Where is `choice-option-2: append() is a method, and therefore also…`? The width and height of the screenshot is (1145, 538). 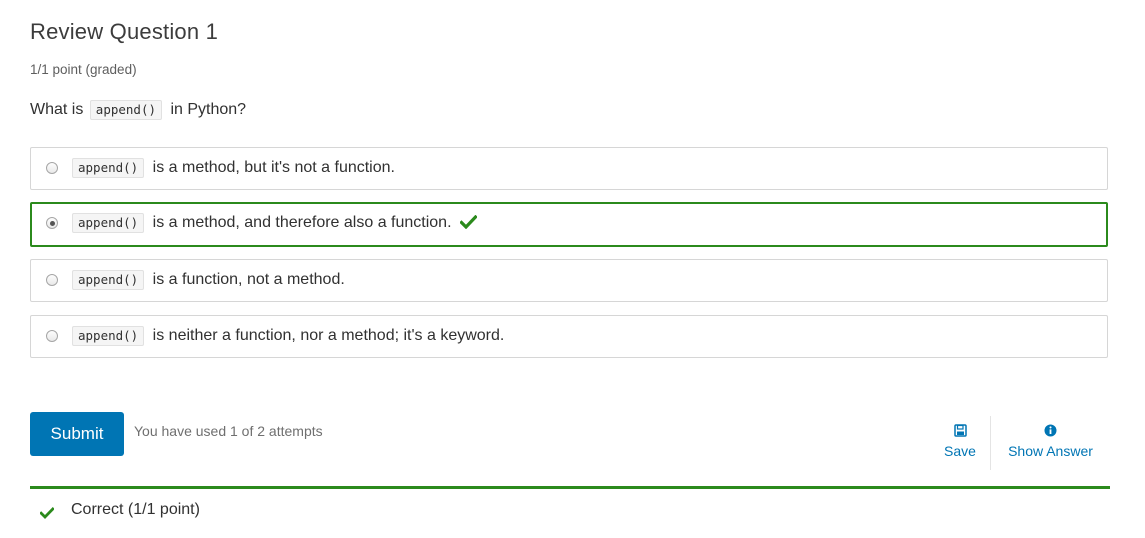 choice-option-2: append() is a method, and therefore also… is located at coordinates (569, 224).